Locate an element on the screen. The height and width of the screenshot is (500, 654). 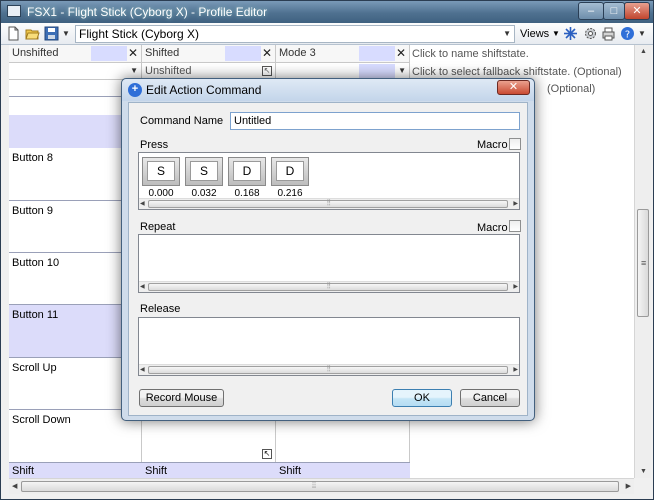
press-panel: S S D D 0.000 0.032 0.168 0.216 ◀ ⦙⦙ ▶ is located at coordinates (329, 181).